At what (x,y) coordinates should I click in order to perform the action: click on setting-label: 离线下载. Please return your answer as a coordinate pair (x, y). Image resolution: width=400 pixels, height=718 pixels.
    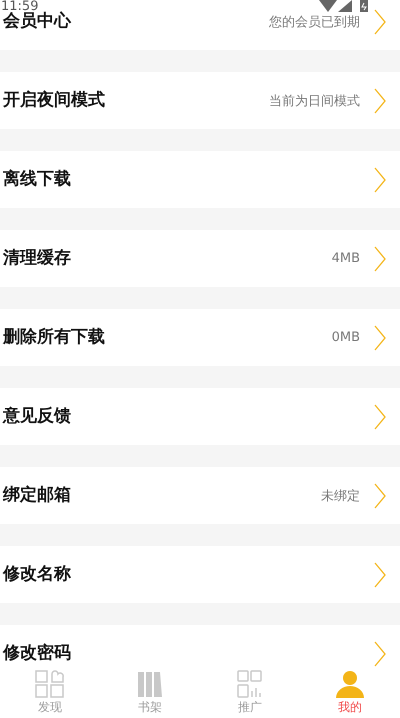
    Looking at the image, I should click on (37, 179).